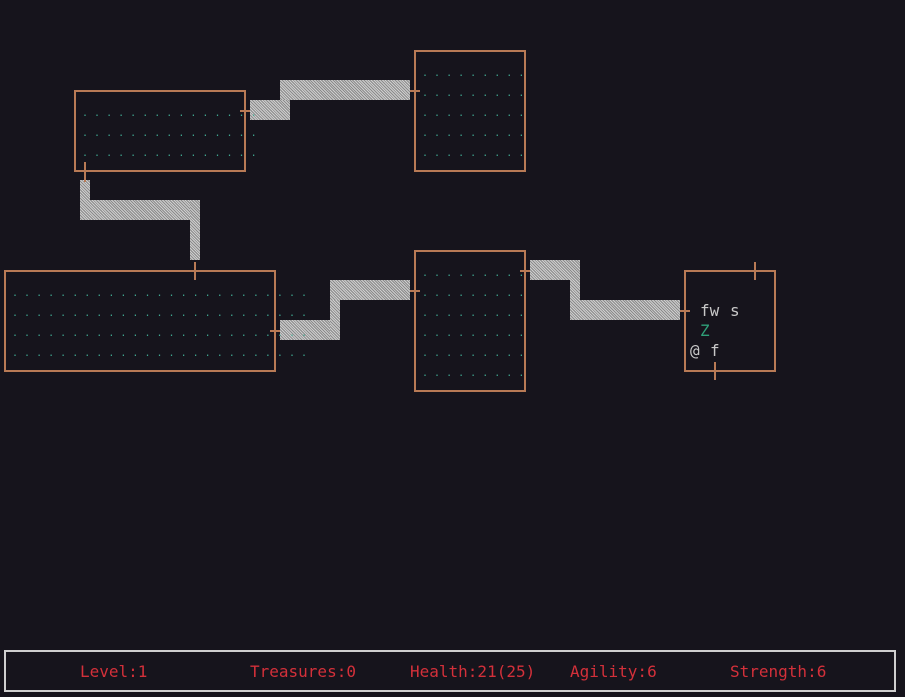  What do you see at coordinates (715, 350) in the screenshot?
I see `item-f: f` at bounding box center [715, 350].